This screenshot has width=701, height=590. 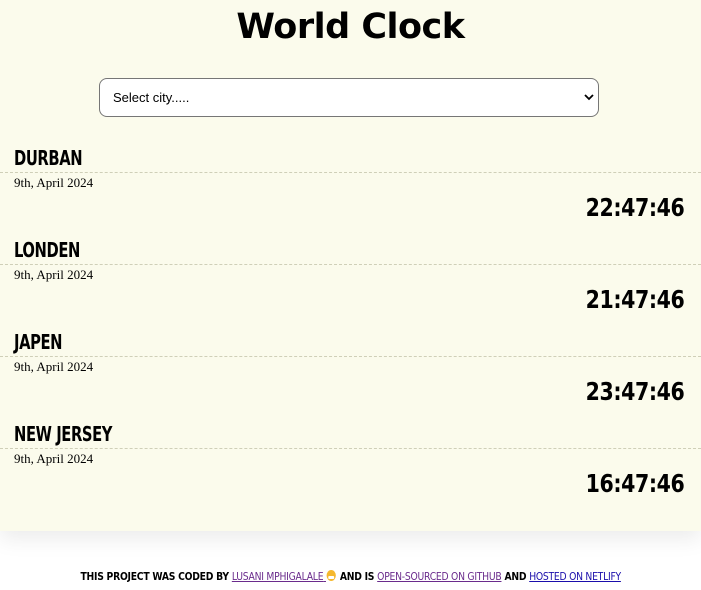 What do you see at coordinates (277, 576) in the screenshot?
I see `author-link-label: LUSANI MPHIGALALE` at bounding box center [277, 576].